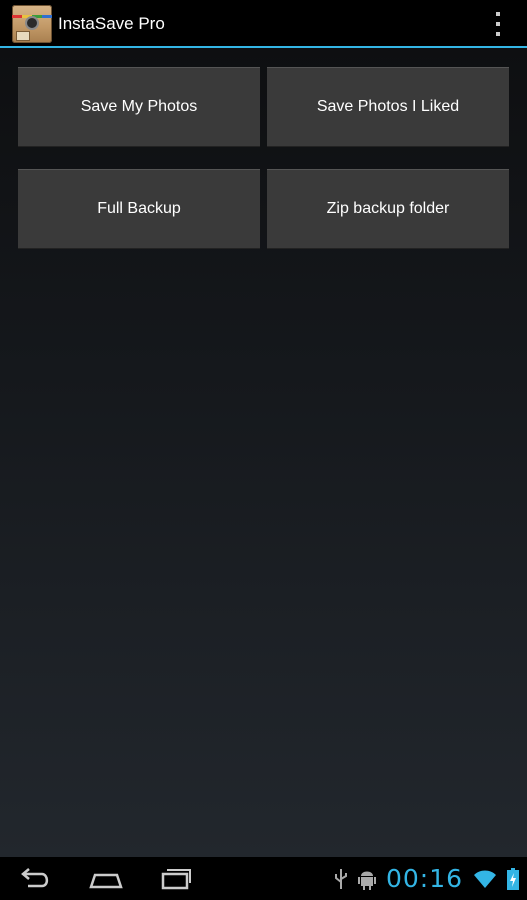 This screenshot has height=900, width=527. Describe the element at coordinates (35, 878) in the screenshot. I see `back-icon` at that location.